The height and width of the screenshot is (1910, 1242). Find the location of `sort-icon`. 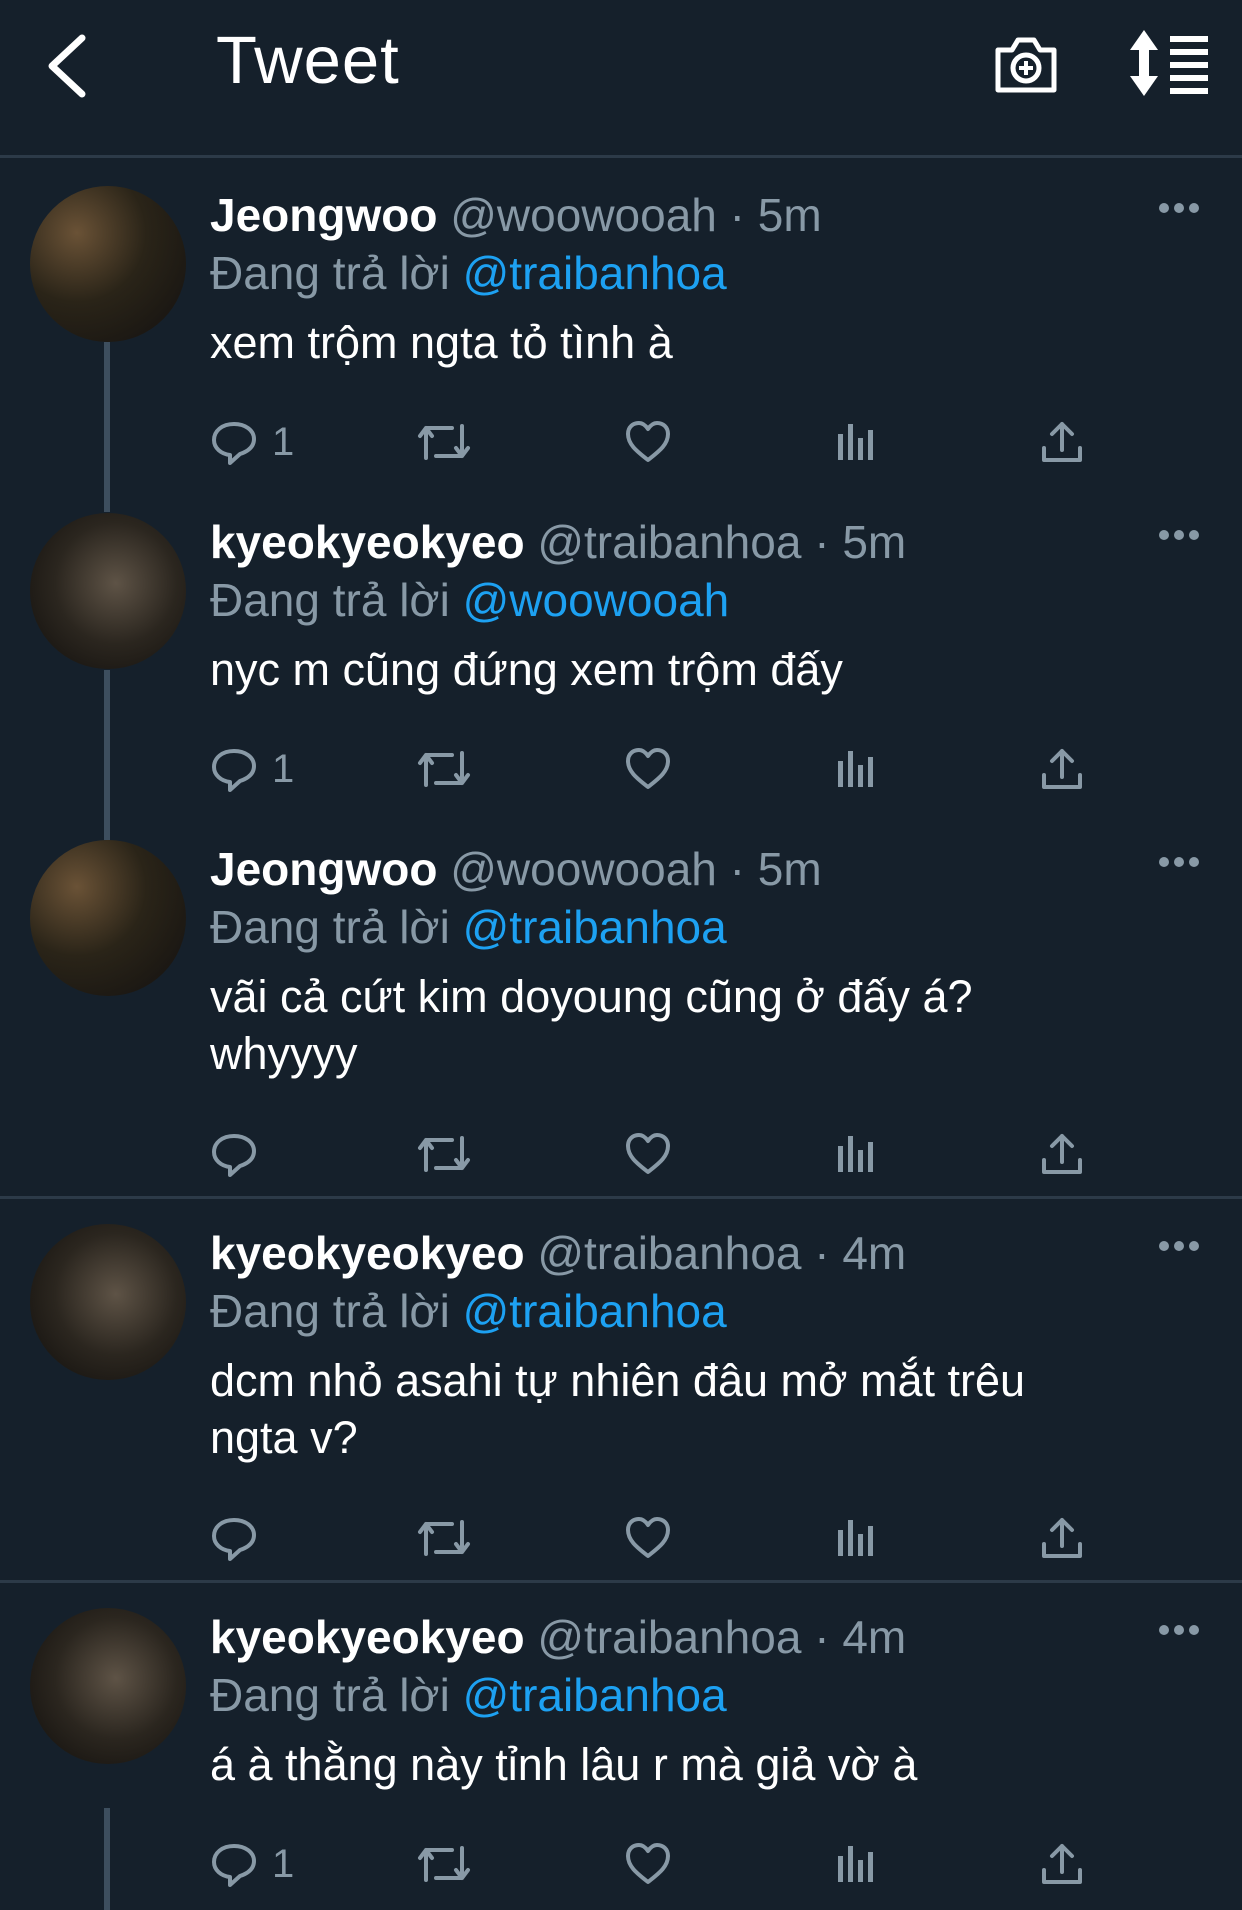

sort-icon is located at coordinates (1170, 63).